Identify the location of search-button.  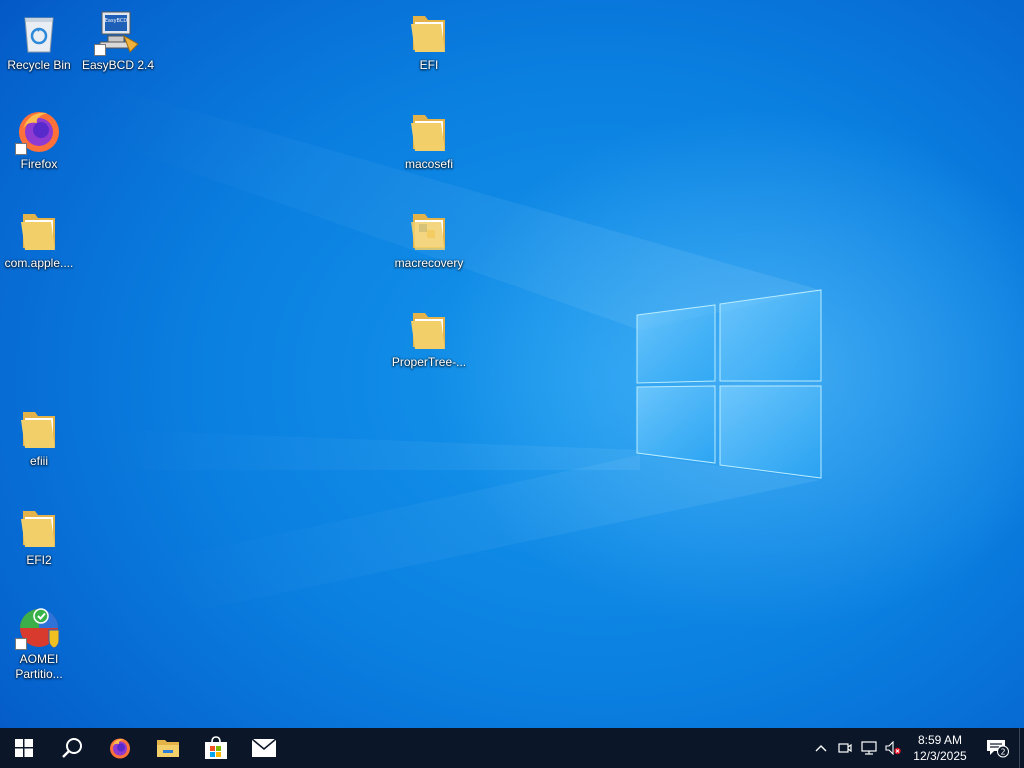
(72, 748).